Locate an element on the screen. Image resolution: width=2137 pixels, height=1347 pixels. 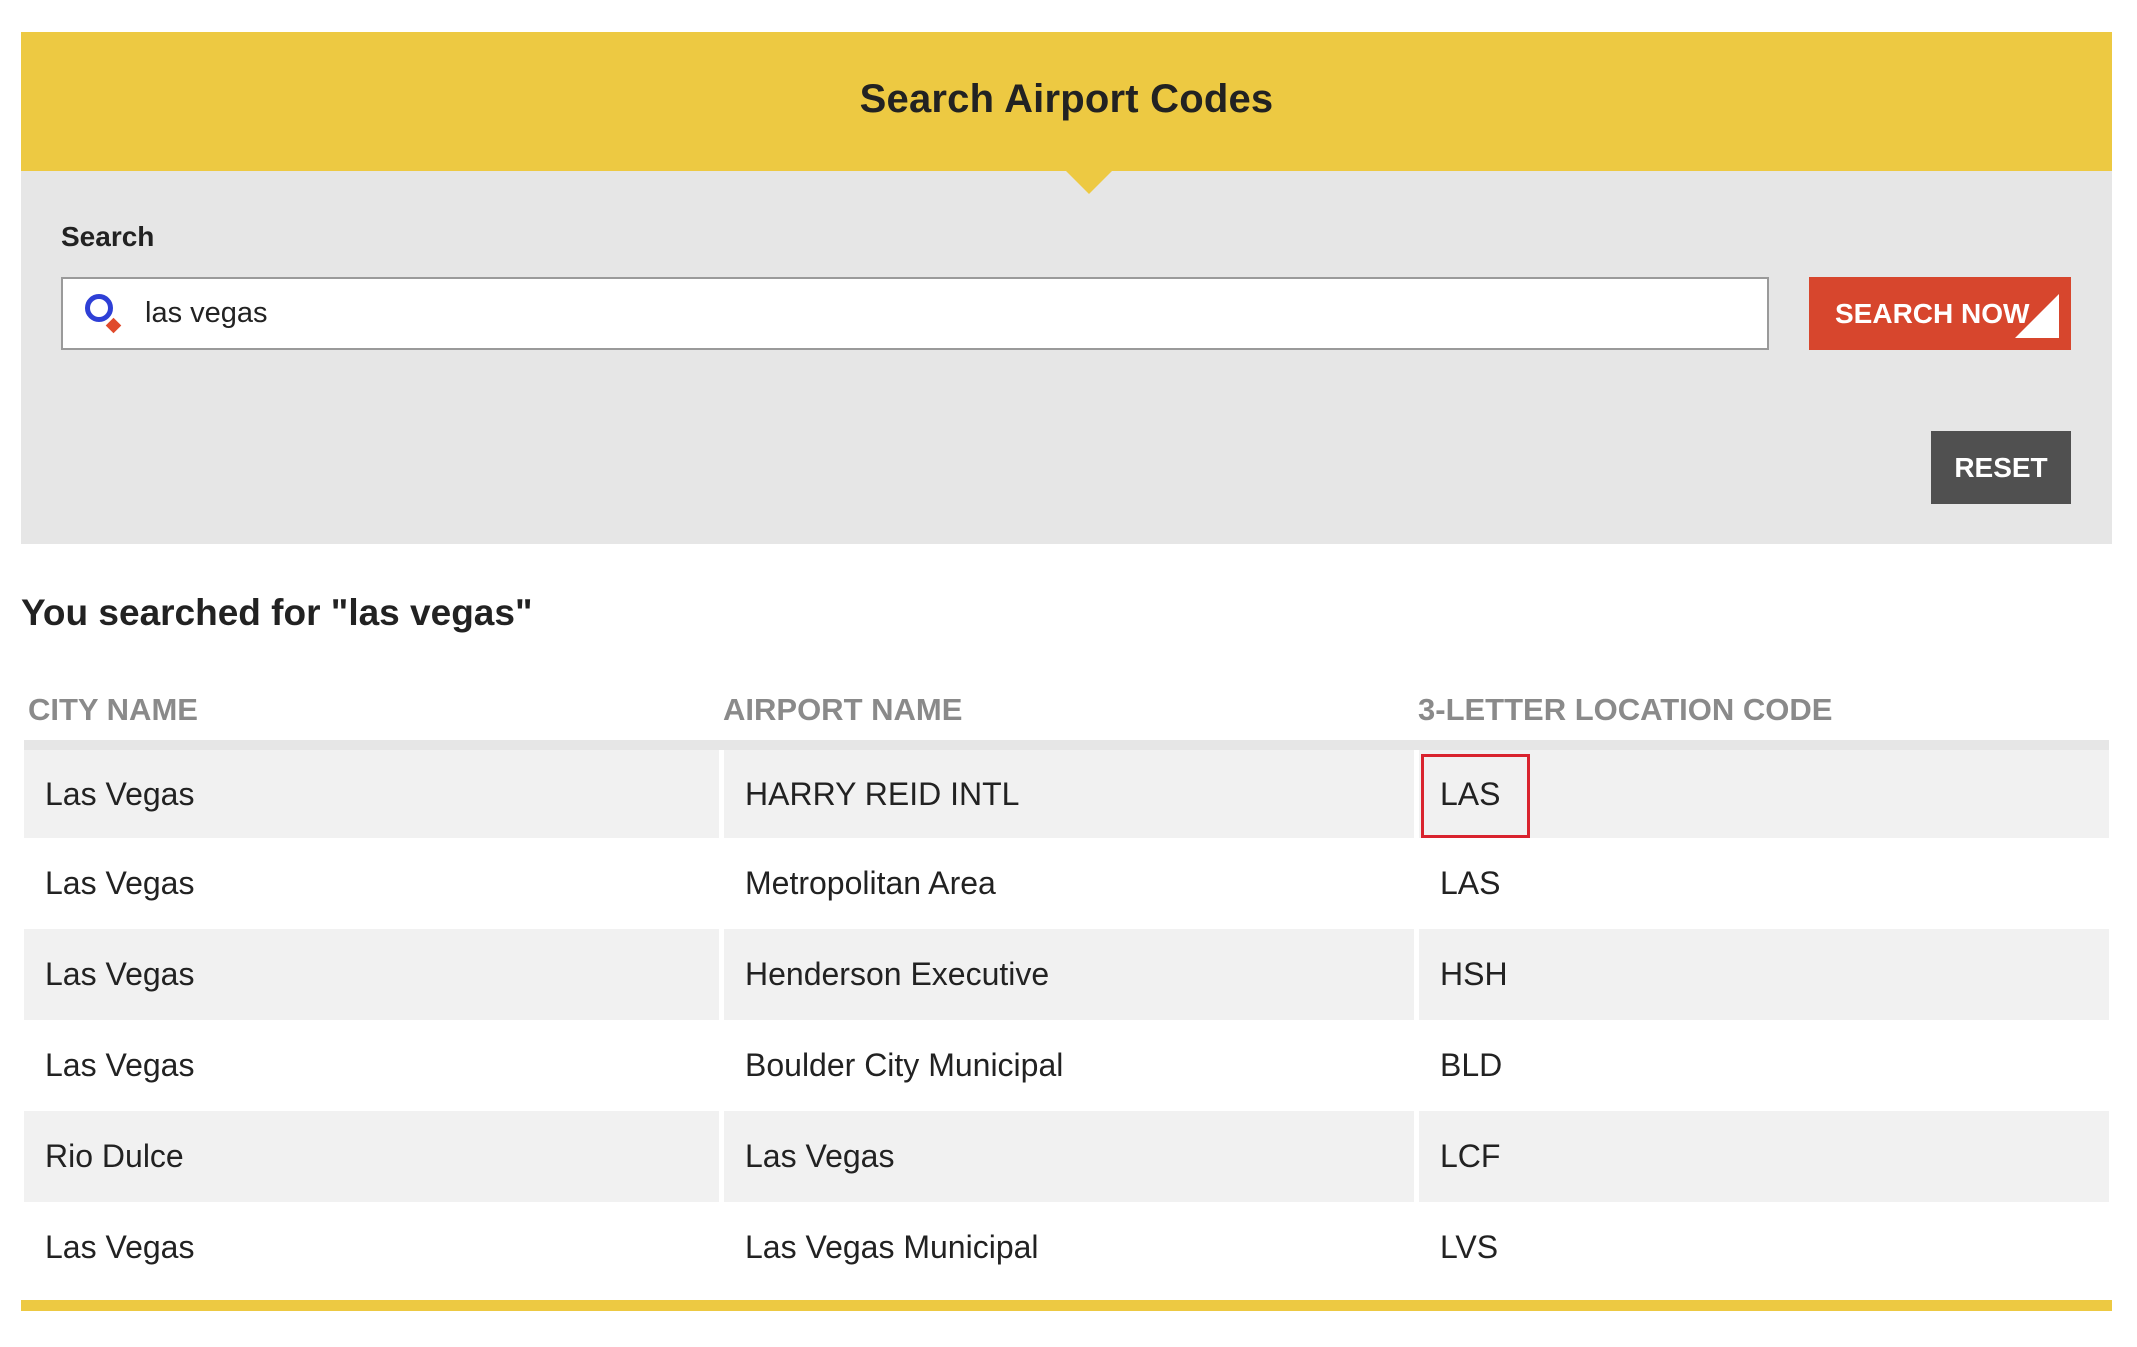
airport-cell: Metropolitan Area is located at coordinates (1066, 883).